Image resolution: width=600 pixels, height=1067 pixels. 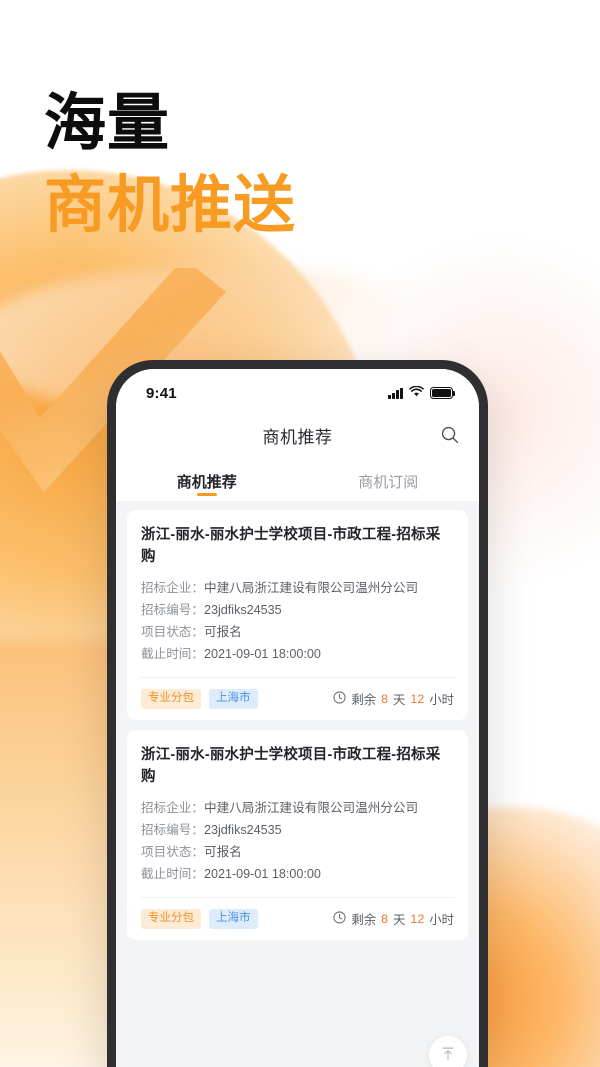 I want to click on status-bar-time: 9:41, so click(x=161, y=393).